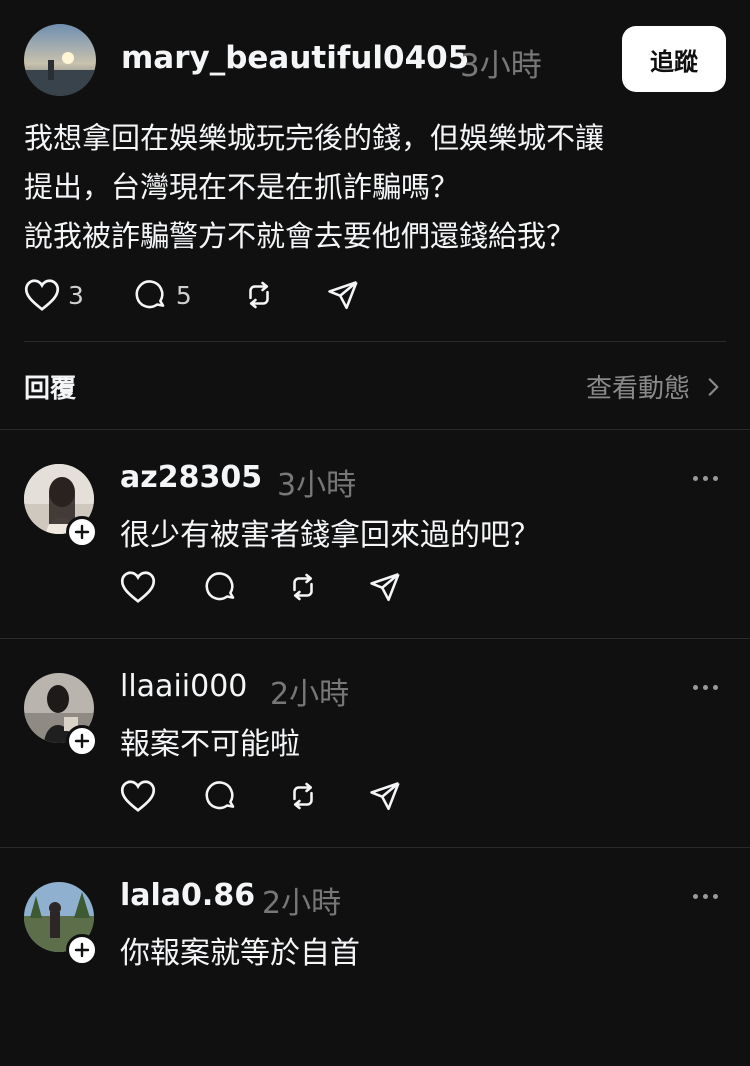 Image resolution: width=750 pixels, height=1066 pixels. What do you see at coordinates (637, 389) in the screenshot?
I see `view-activity-label: 查看動態` at bounding box center [637, 389].